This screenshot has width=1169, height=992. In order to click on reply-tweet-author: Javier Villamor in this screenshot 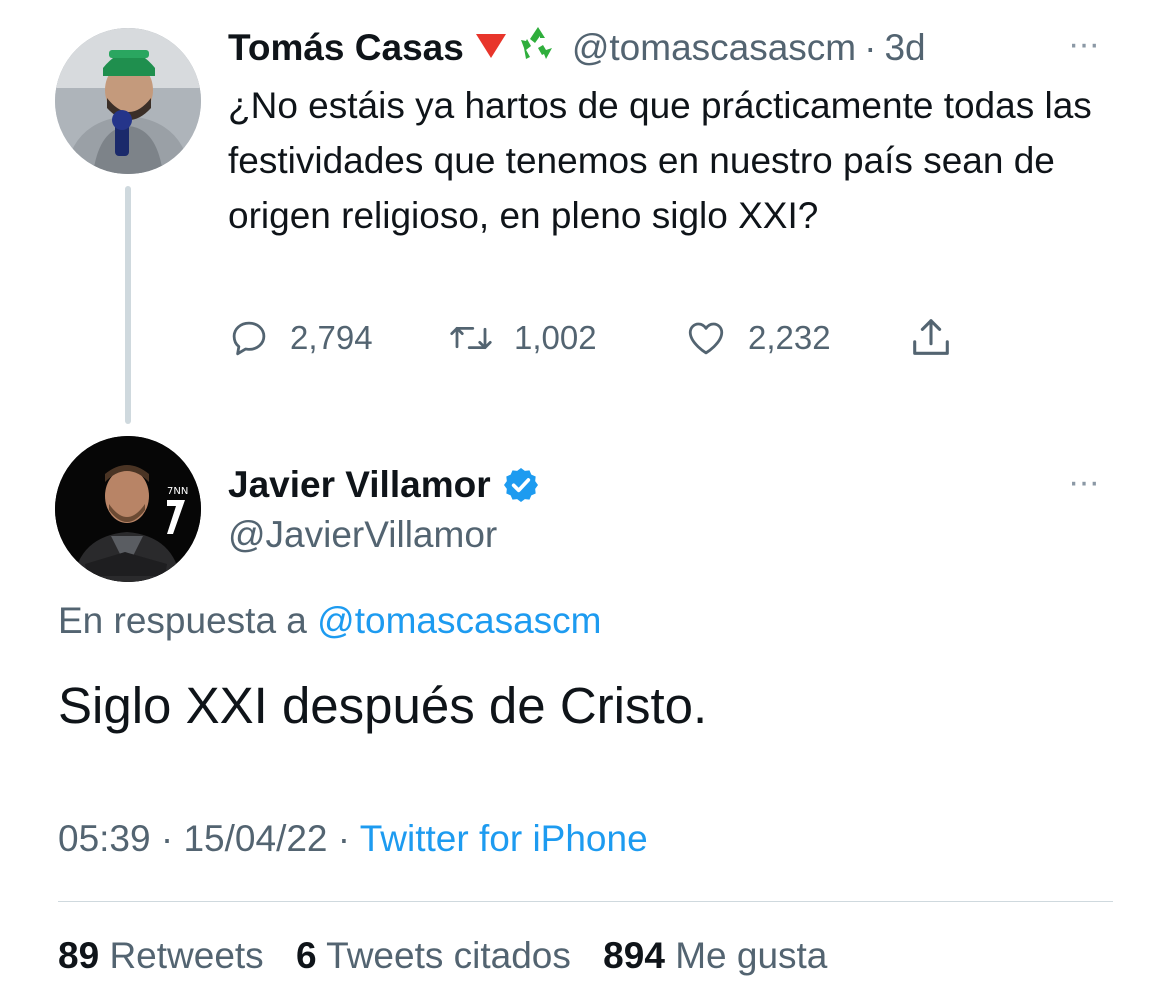, I will do `click(384, 485)`.